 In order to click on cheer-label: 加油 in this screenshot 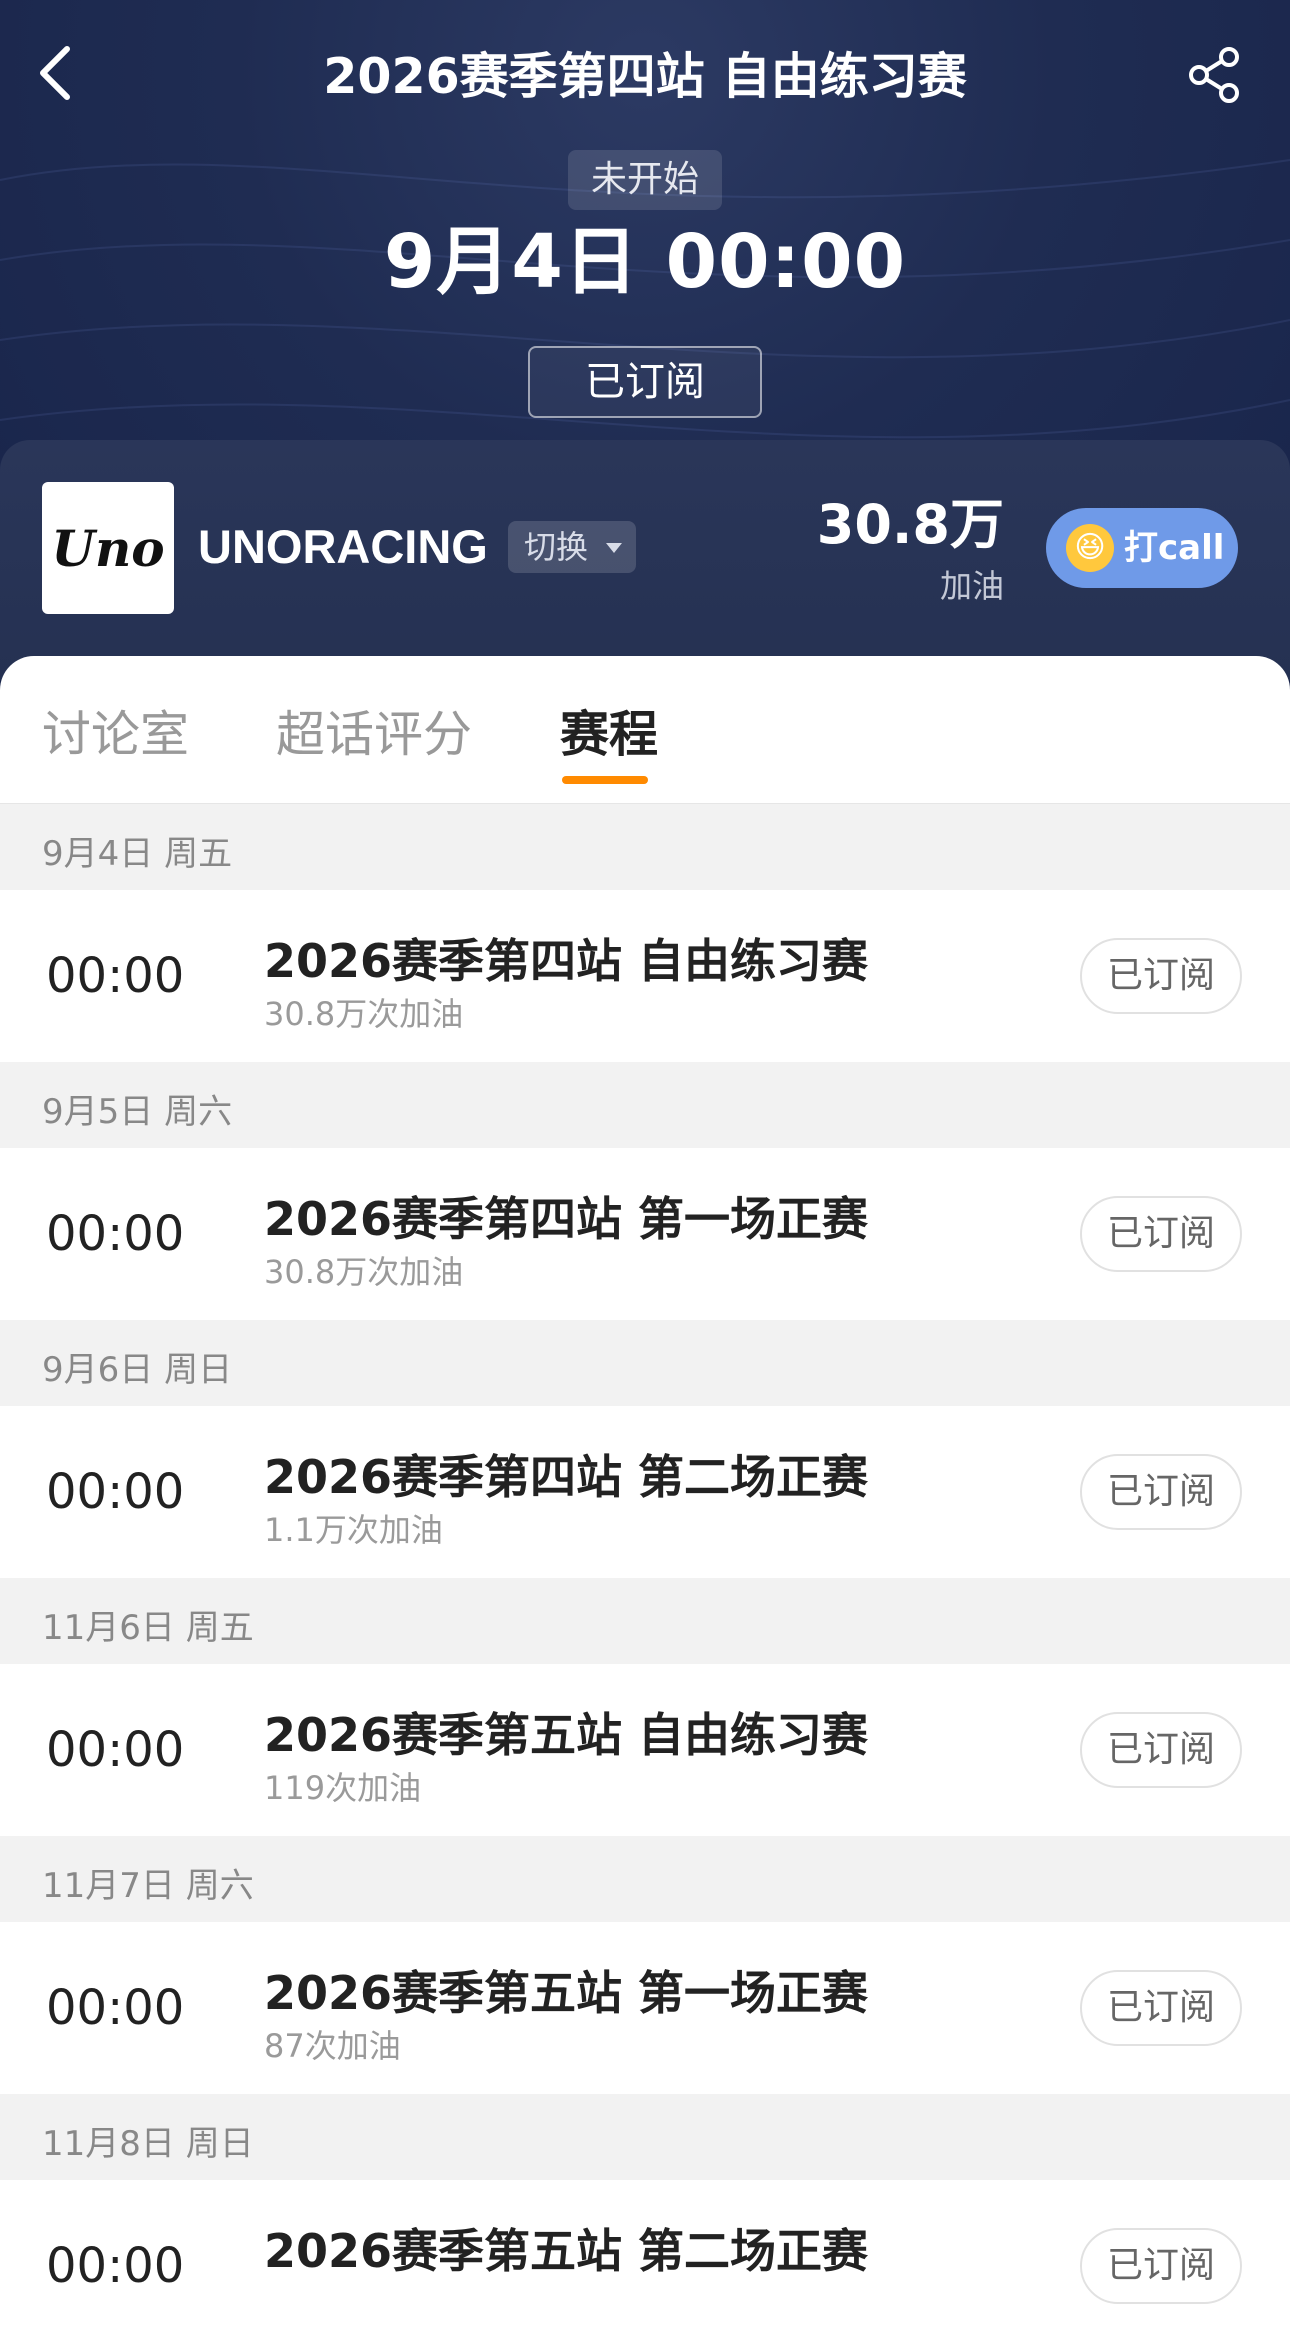, I will do `click(971, 586)`.